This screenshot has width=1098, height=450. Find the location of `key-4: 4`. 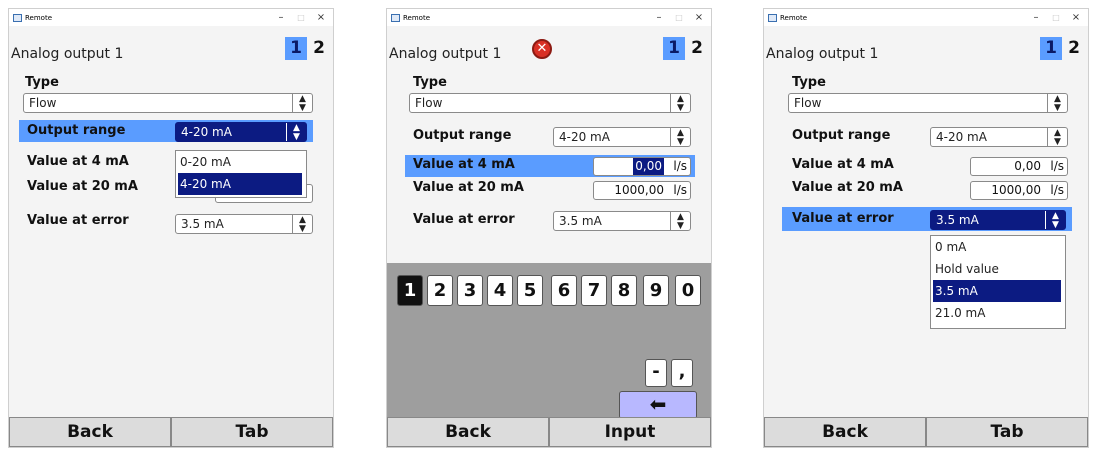

key-4: 4 is located at coordinates (500, 290).